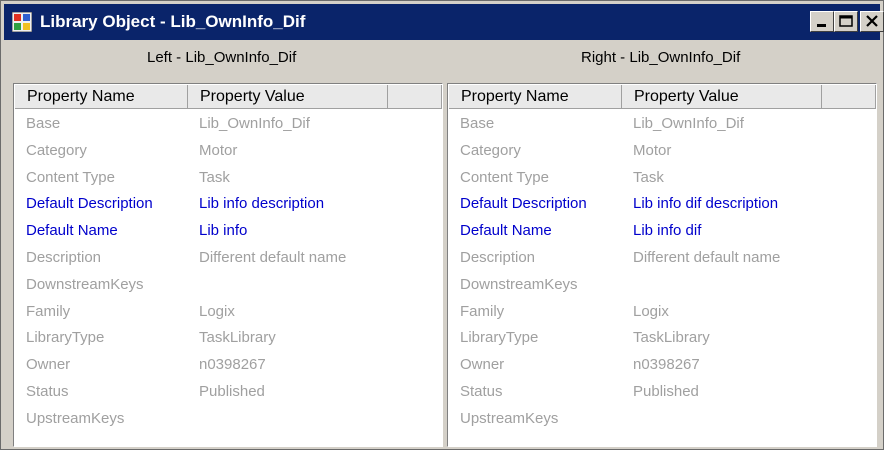 The image size is (886, 452). What do you see at coordinates (822, 21) in the screenshot?
I see `minimize-button` at bounding box center [822, 21].